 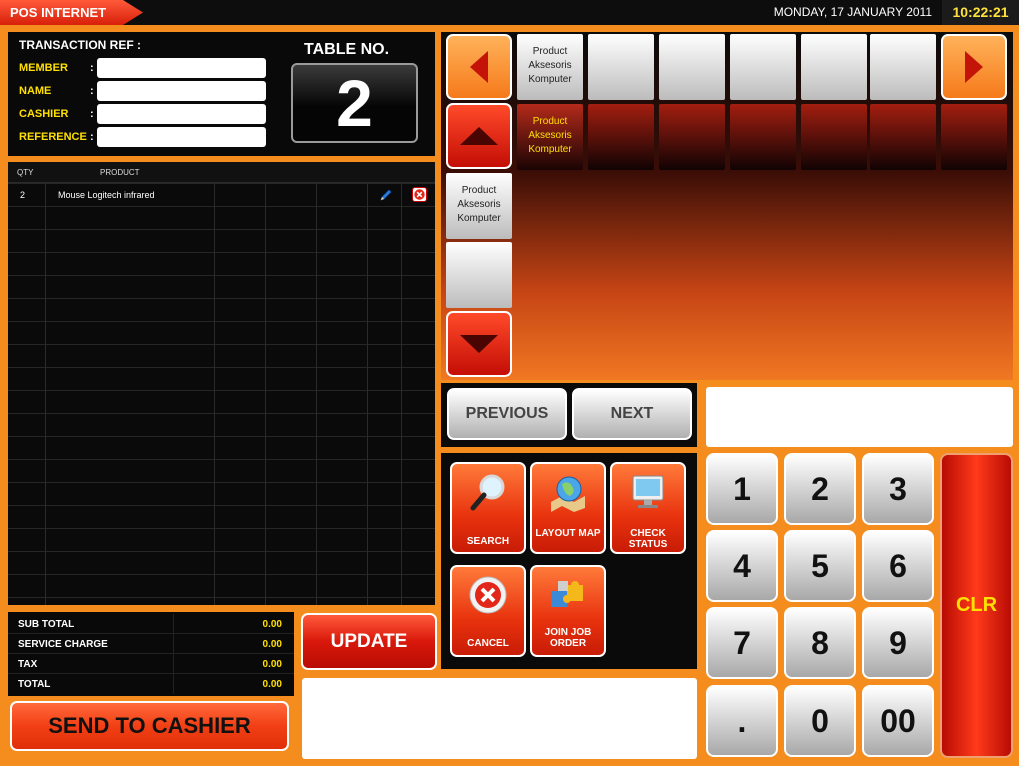 What do you see at coordinates (151, 624) in the screenshot?
I see `subtotal-row: SUB TOTAL 0.00` at bounding box center [151, 624].